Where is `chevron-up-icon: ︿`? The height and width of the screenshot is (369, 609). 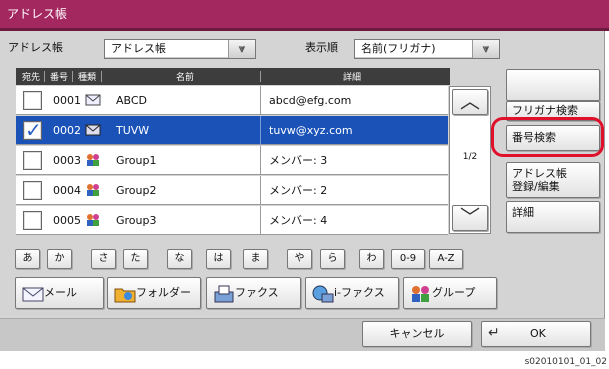 chevron-up-icon: ︿ is located at coordinates (470, 101).